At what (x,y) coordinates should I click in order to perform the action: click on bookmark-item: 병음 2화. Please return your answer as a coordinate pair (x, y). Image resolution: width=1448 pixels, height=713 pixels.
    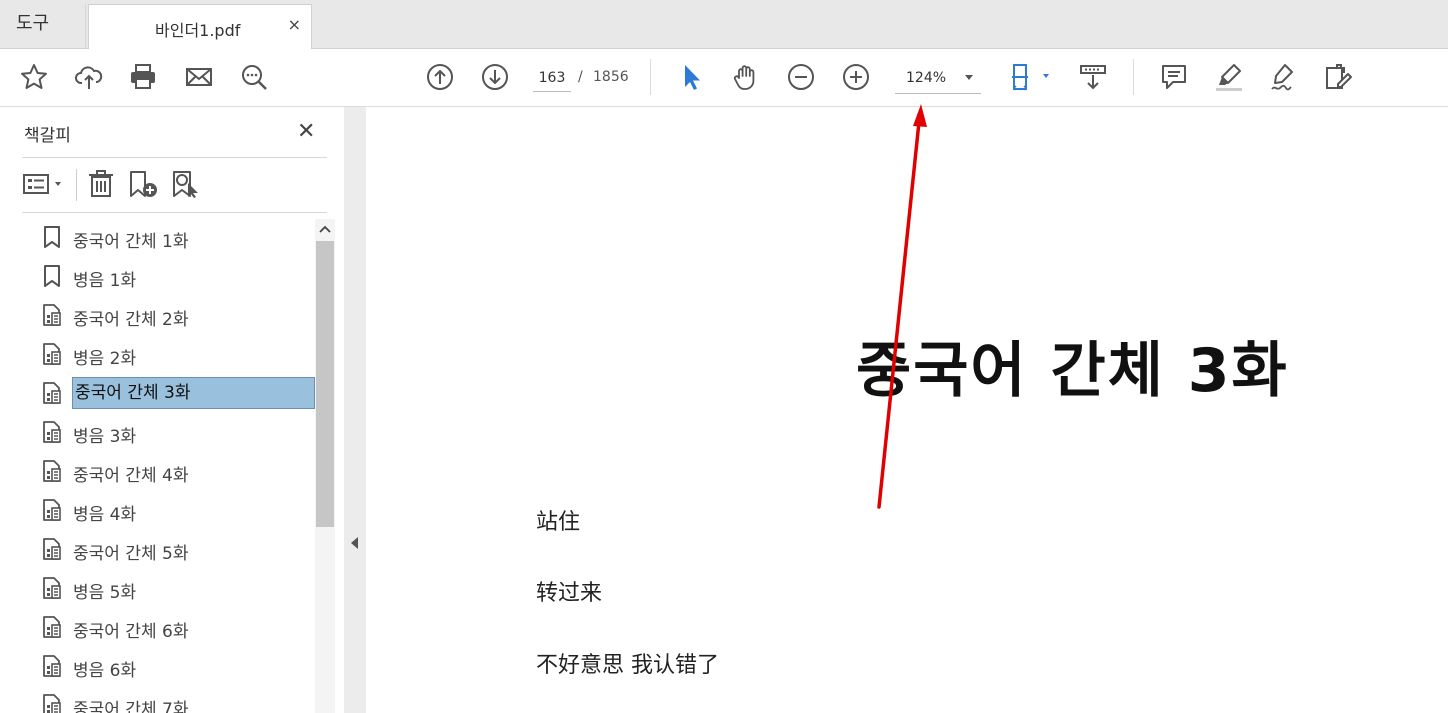
    Looking at the image, I should click on (177, 354).